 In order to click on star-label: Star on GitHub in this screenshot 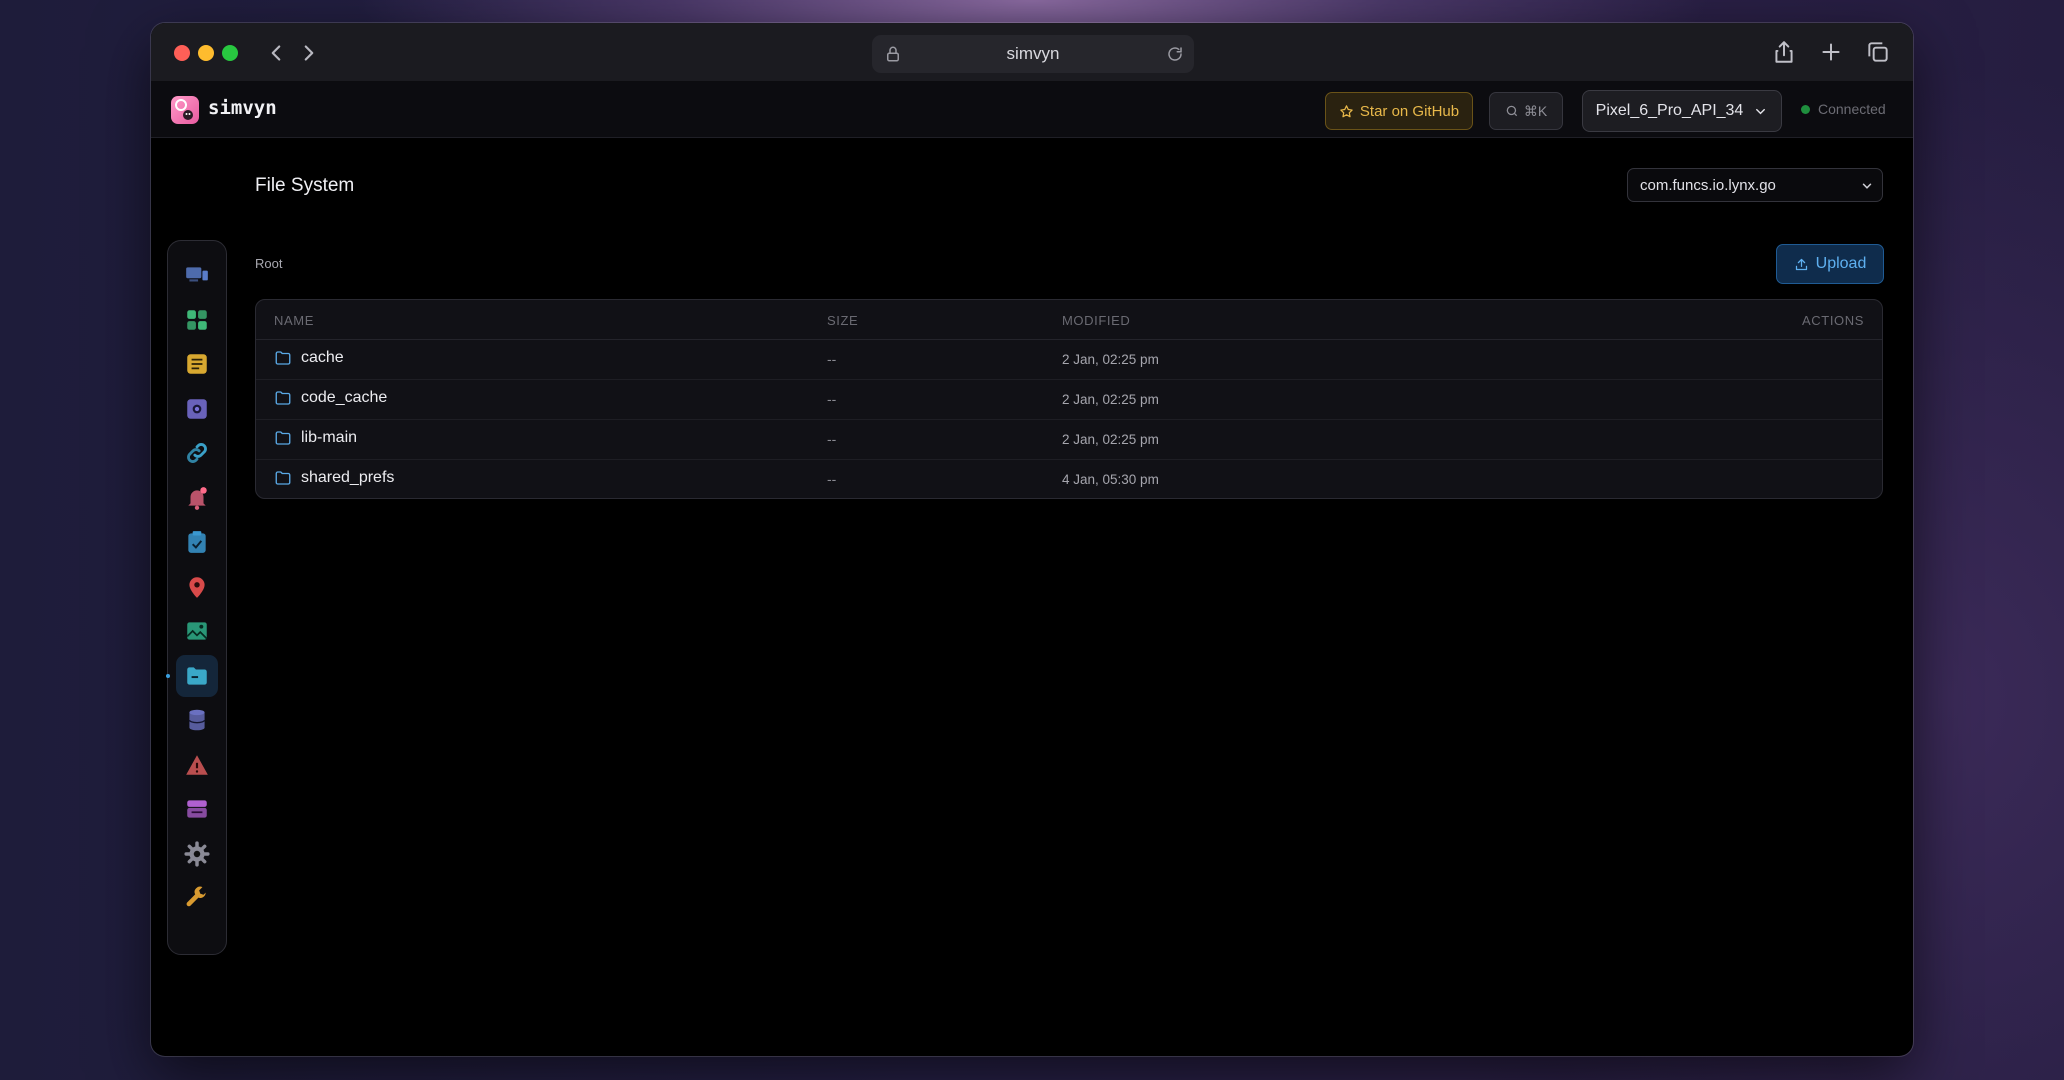, I will do `click(1409, 111)`.